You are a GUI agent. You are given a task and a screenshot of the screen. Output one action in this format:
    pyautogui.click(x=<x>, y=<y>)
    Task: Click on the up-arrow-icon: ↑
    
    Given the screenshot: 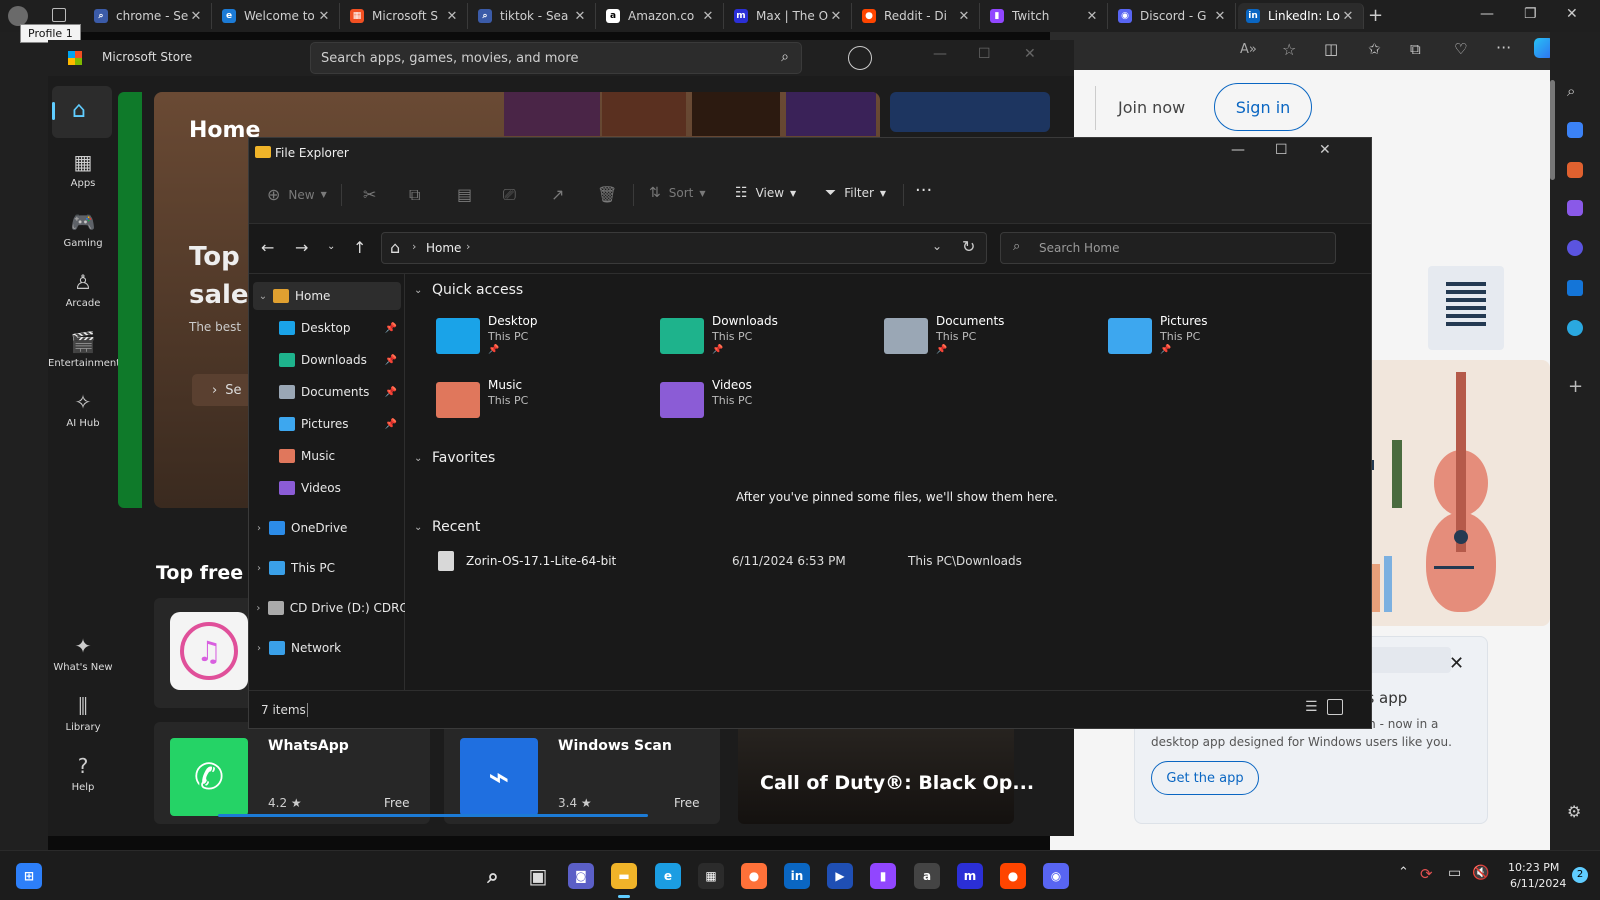 What is the action you would take?
    pyautogui.click(x=359, y=247)
    